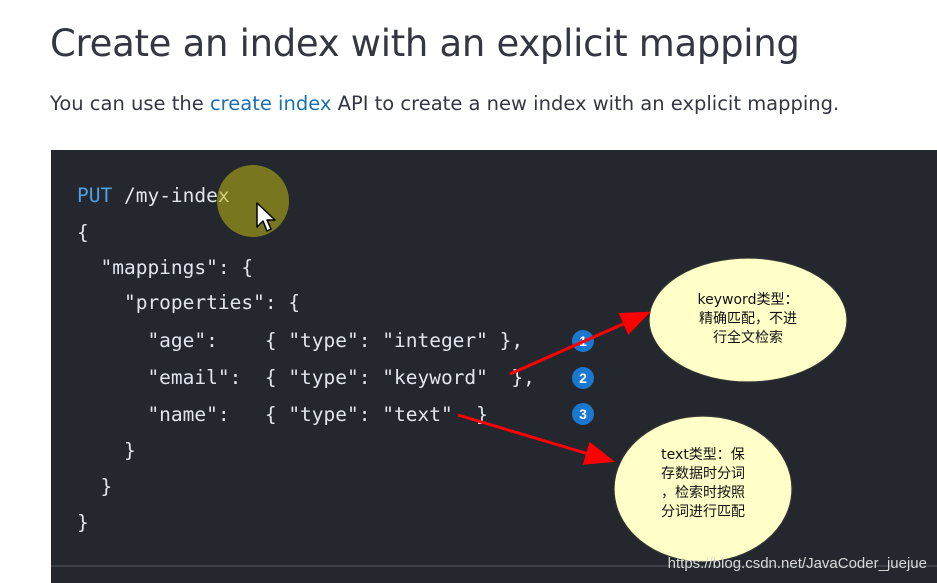 The width and height of the screenshot is (937, 583). What do you see at coordinates (306, 377) in the screenshot?
I see `code-line: "email": { "type": "keyword" },` at bounding box center [306, 377].